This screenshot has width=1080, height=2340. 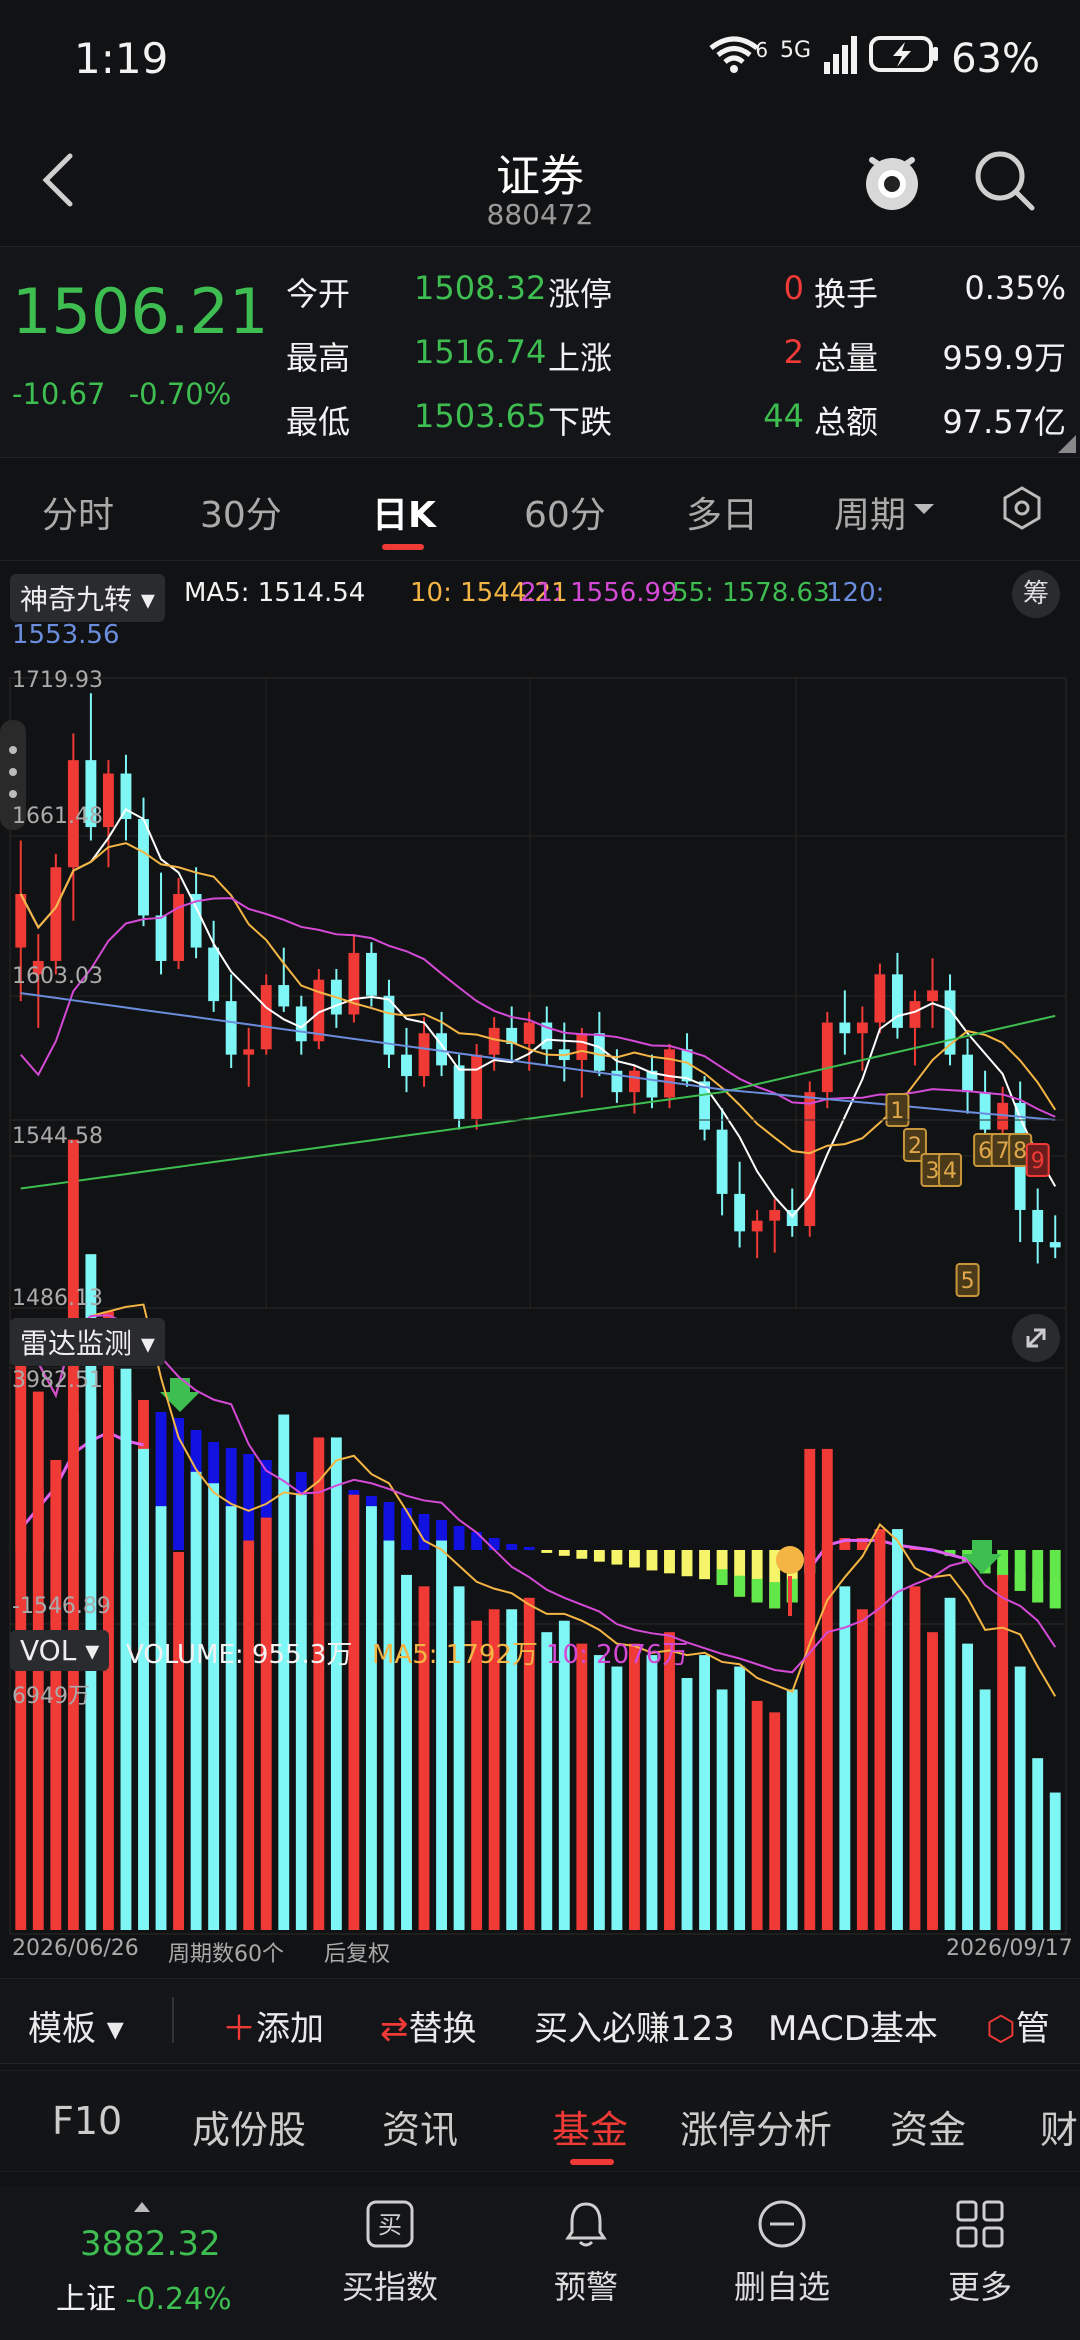 What do you see at coordinates (756, 2126) in the screenshot?
I see `info-tab: 涨停分析` at bounding box center [756, 2126].